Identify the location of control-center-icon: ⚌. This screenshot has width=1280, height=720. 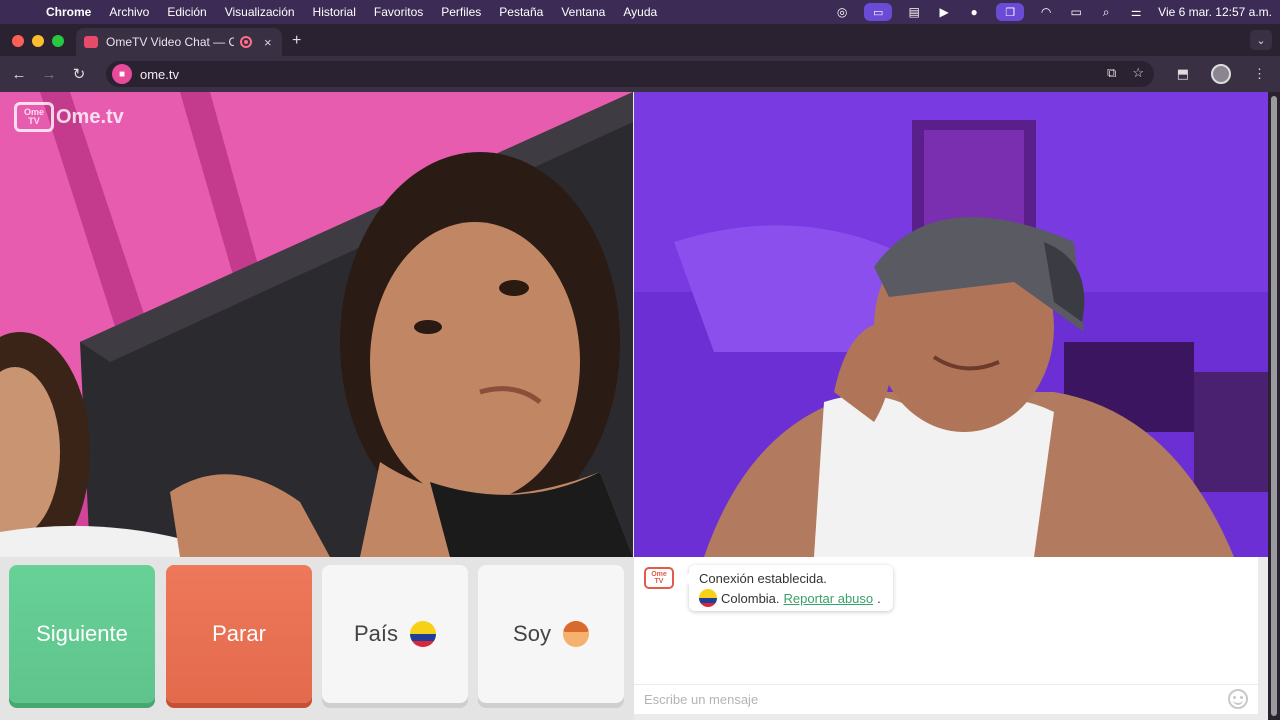
(1136, 12).